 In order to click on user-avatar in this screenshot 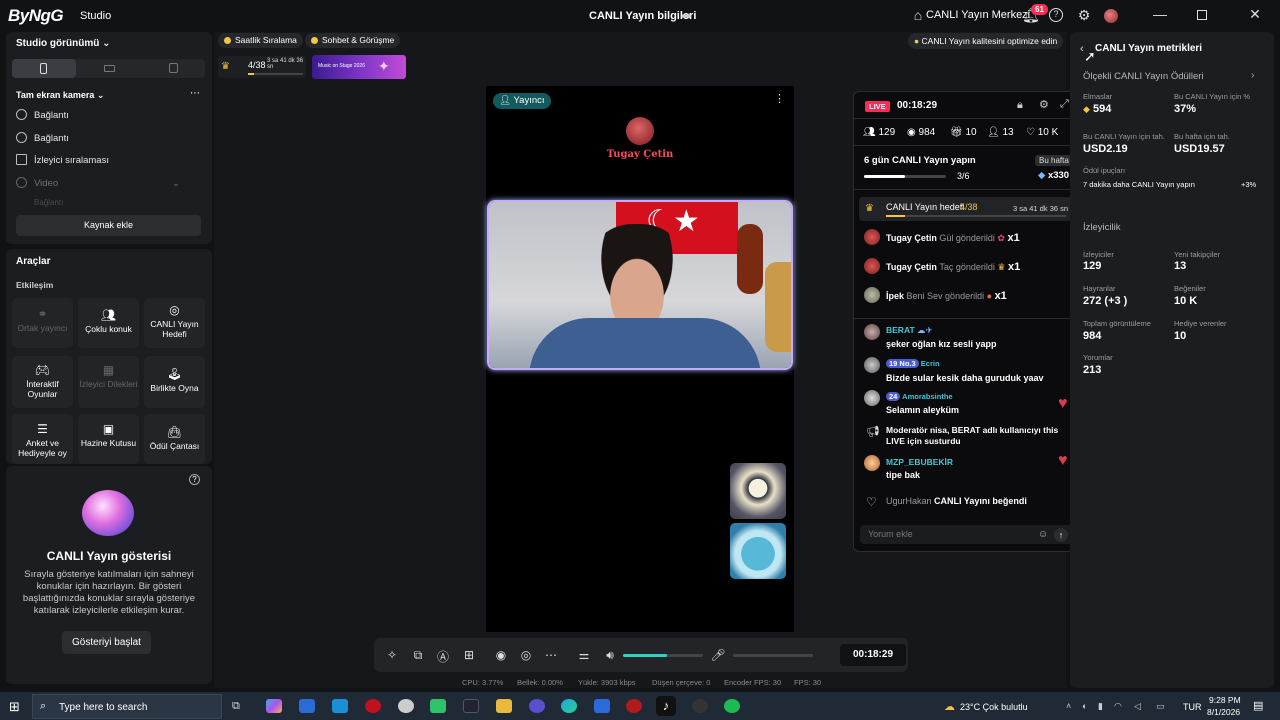, I will do `click(1111, 16)`.